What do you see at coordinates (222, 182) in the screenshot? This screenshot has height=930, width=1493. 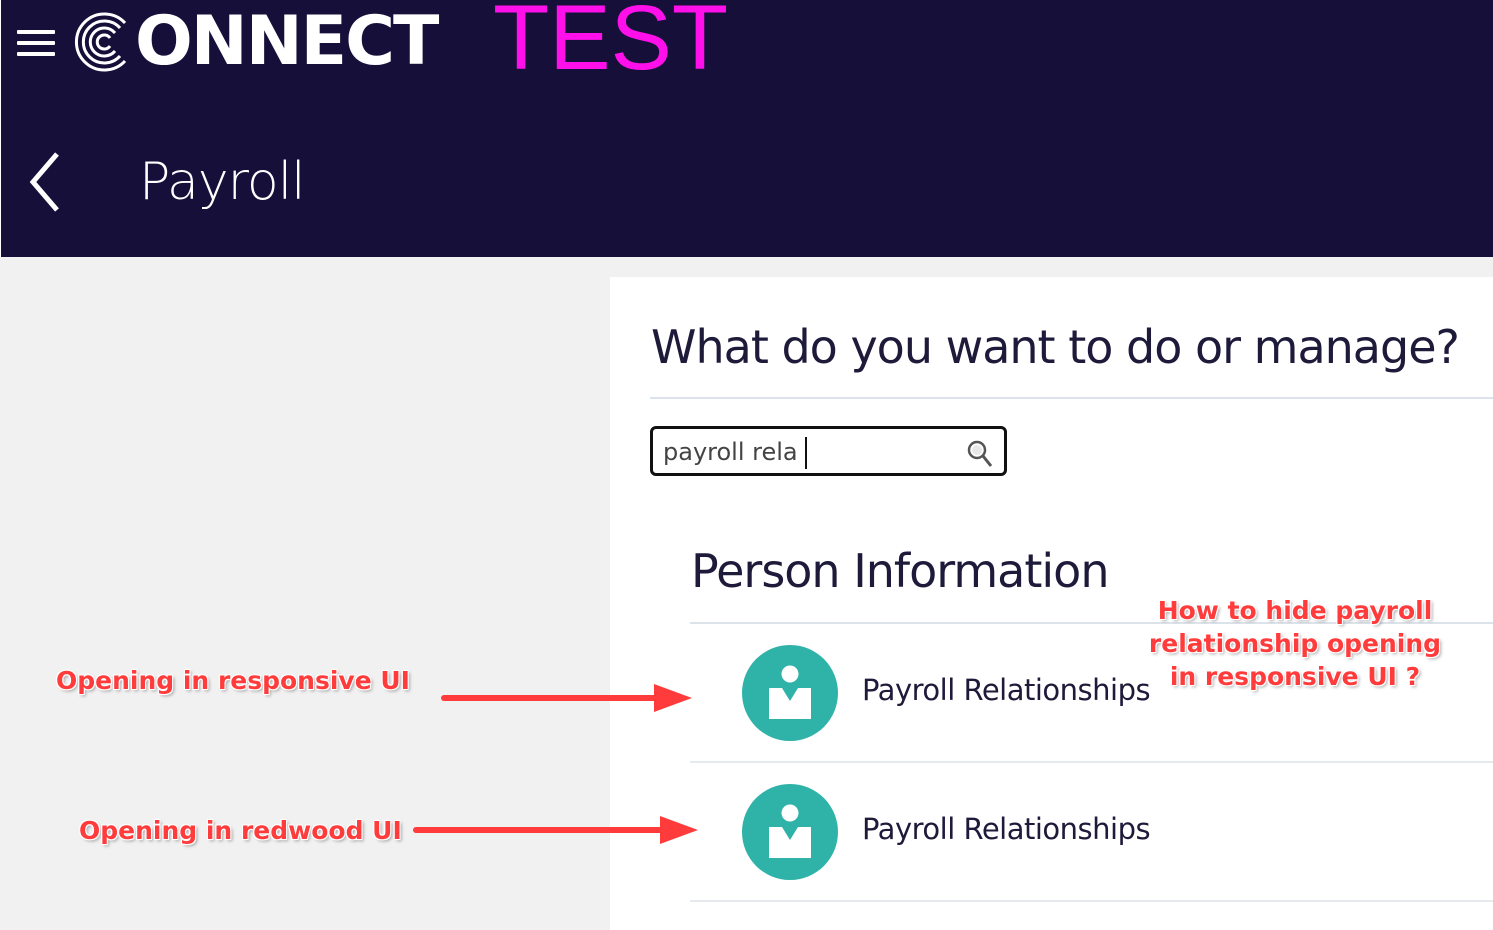 I see `page-title: Payroll` at bounding box center [222, 182].